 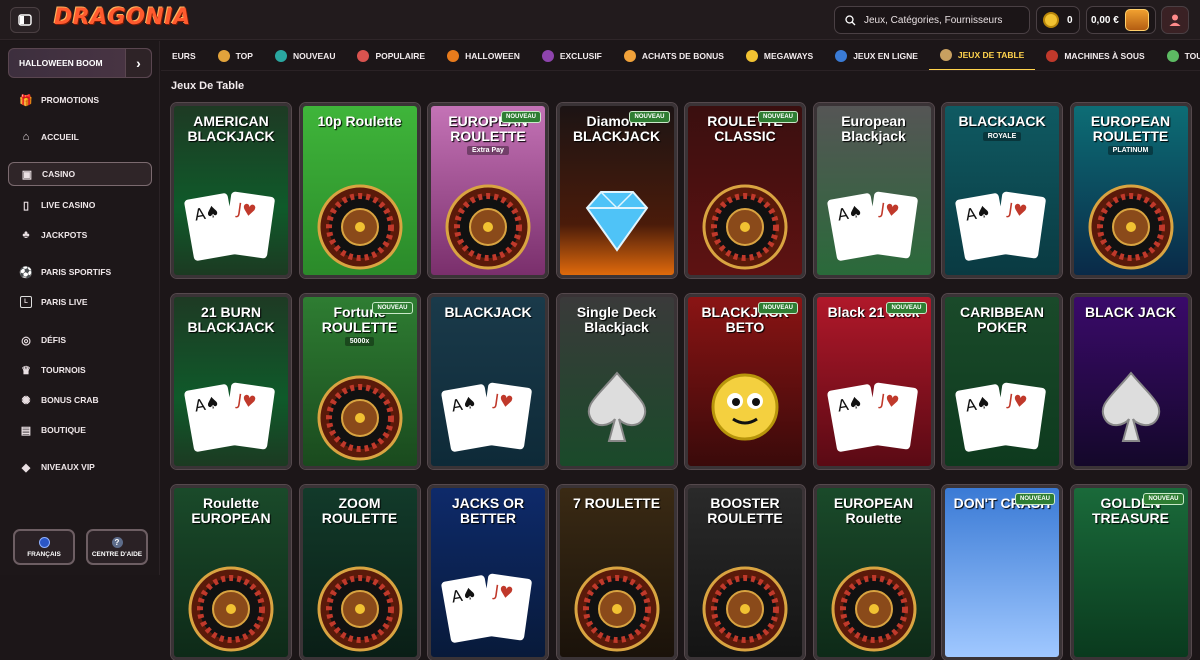 What do you see at coordinates (488, 381) in the screenshot?
I see `game-card: BLACKJACK A♠ J♥` at bounding box center [488, 381].